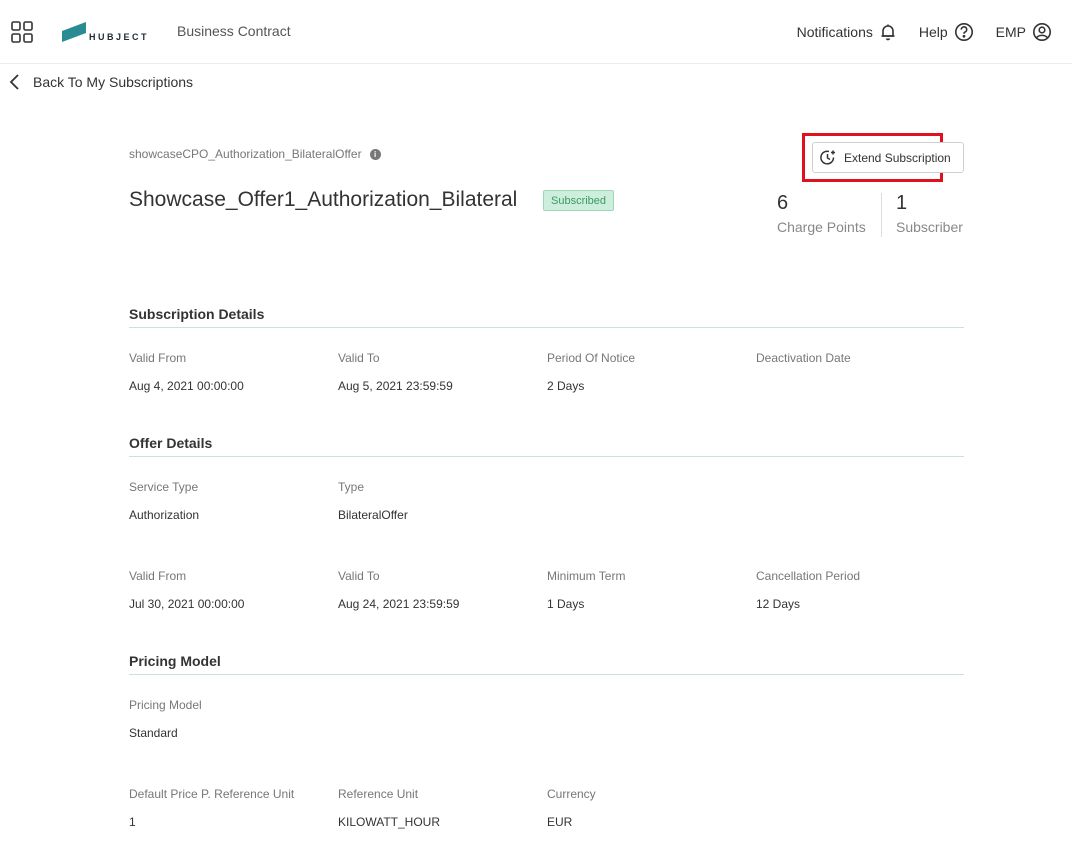 This screenshot has width=1072, height=864. Describe the element at coordinates (565, 386) in the screenshot. I see `field-value: 2 Days` at that location.